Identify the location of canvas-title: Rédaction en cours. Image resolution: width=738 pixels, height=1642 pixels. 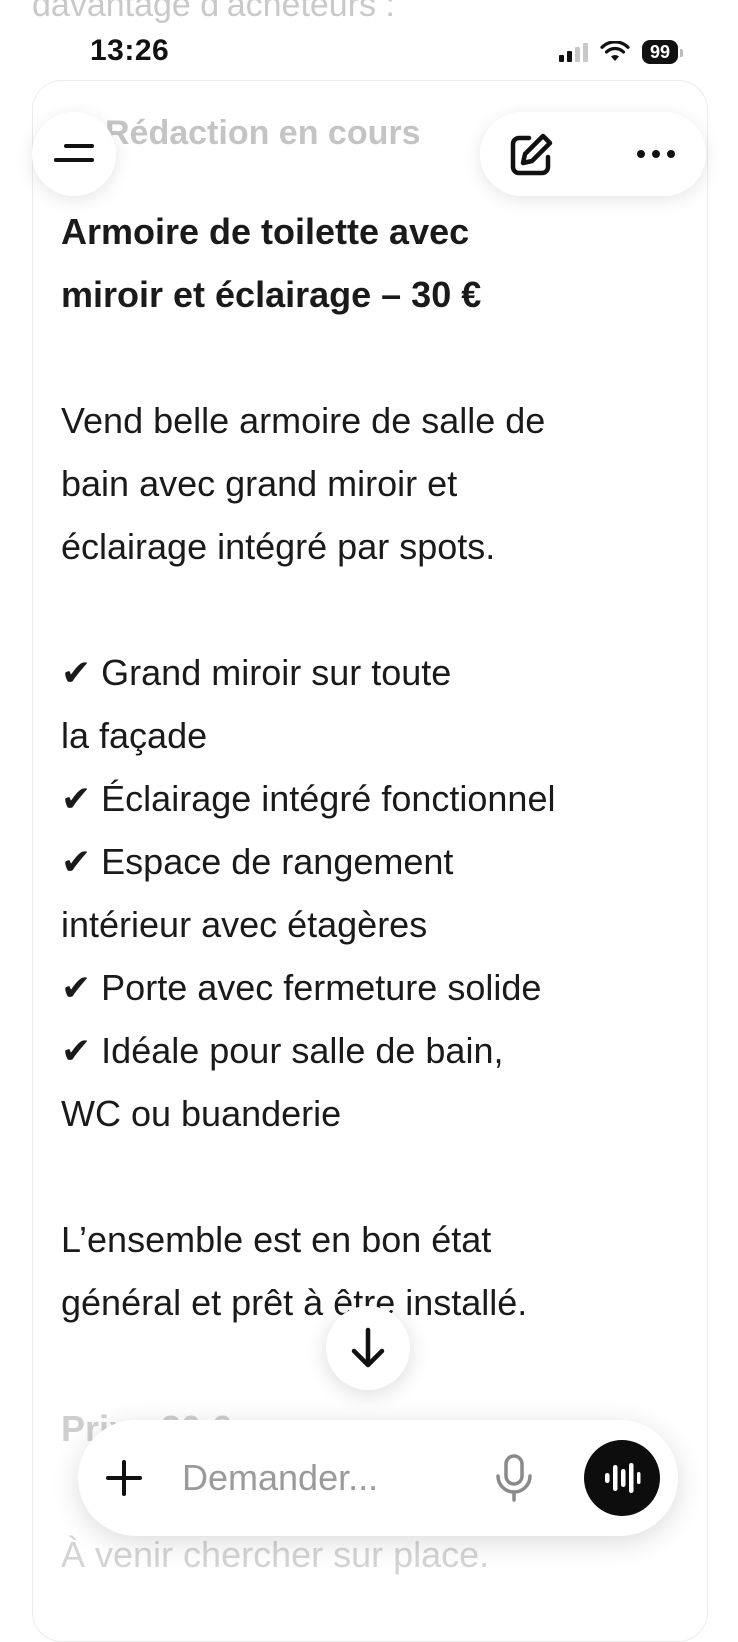
(263, 133).